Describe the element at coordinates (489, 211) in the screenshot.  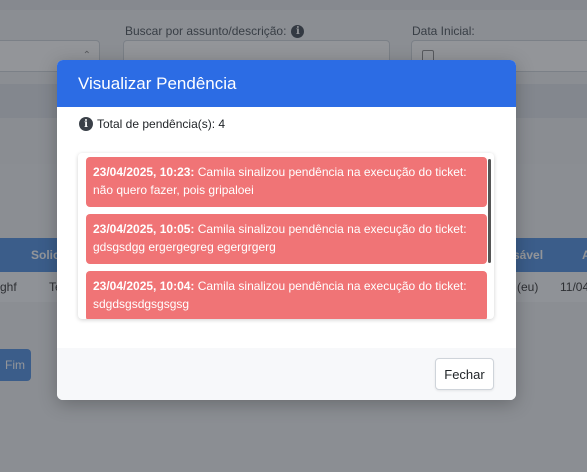
I see `pending-list-scrollbar` at that location.